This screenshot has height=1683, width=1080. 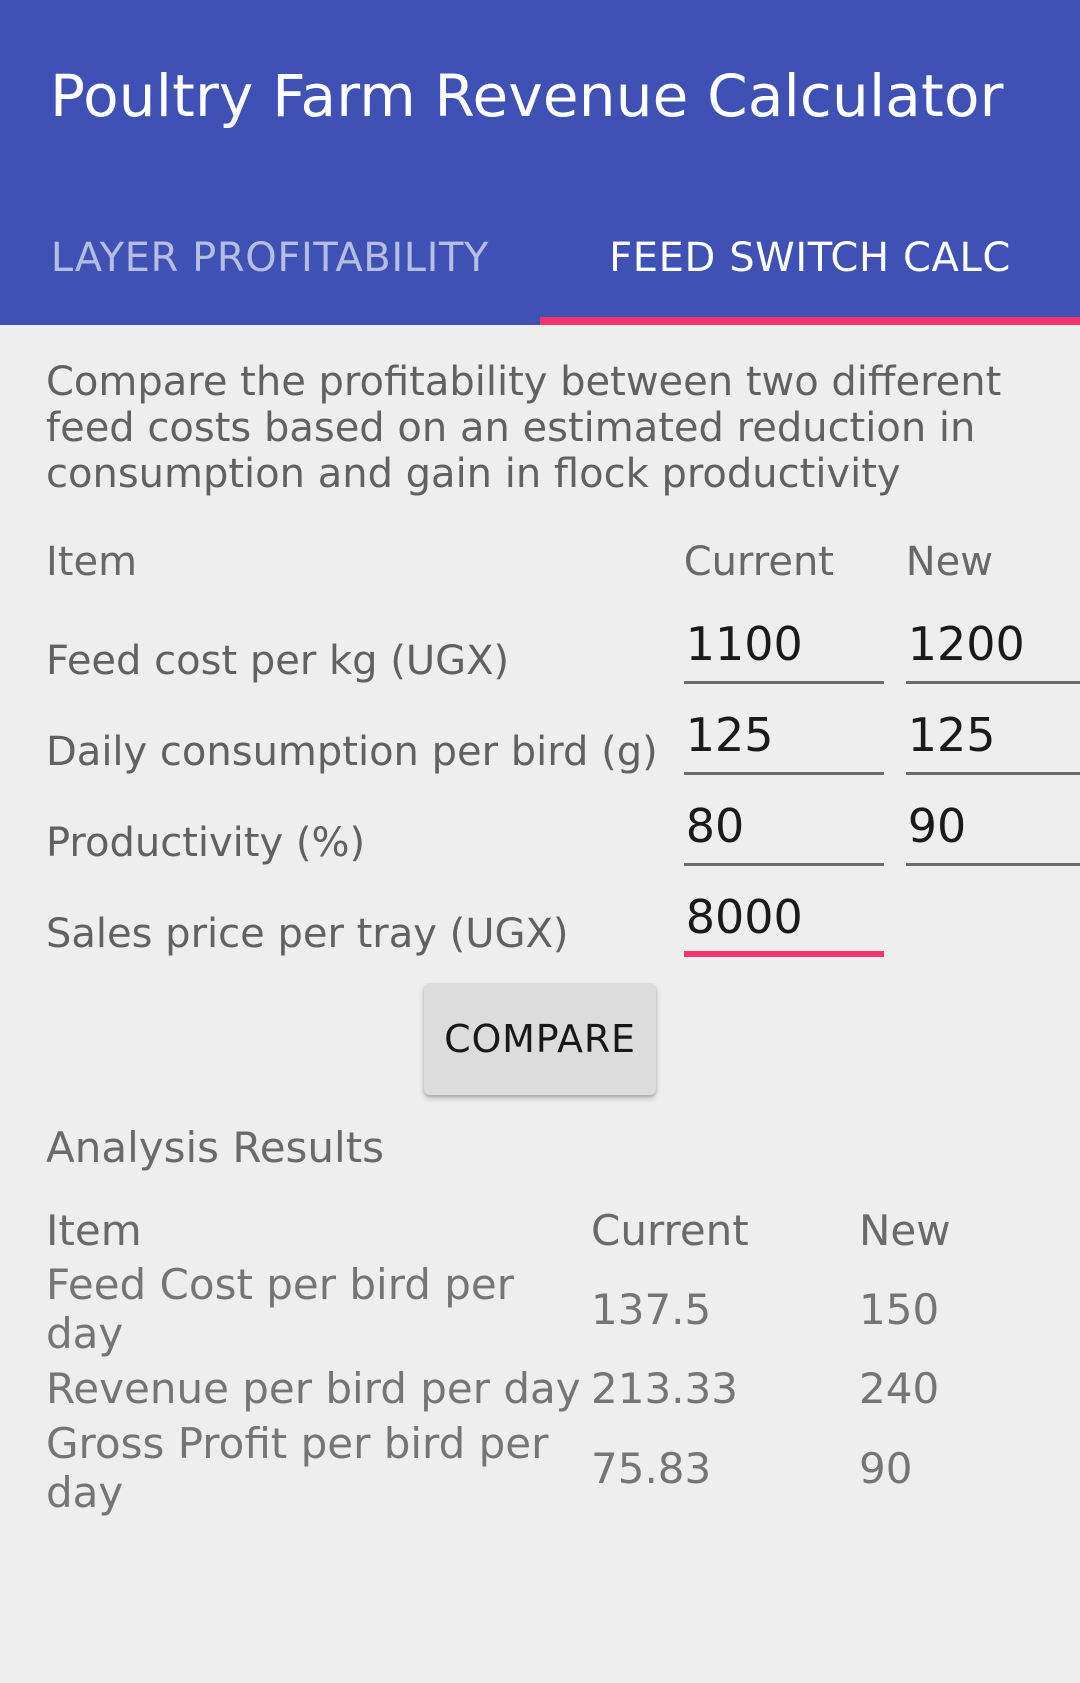 I want to click on tab-label: LAYER PROFITABILITY, so click(x=270, y=258).